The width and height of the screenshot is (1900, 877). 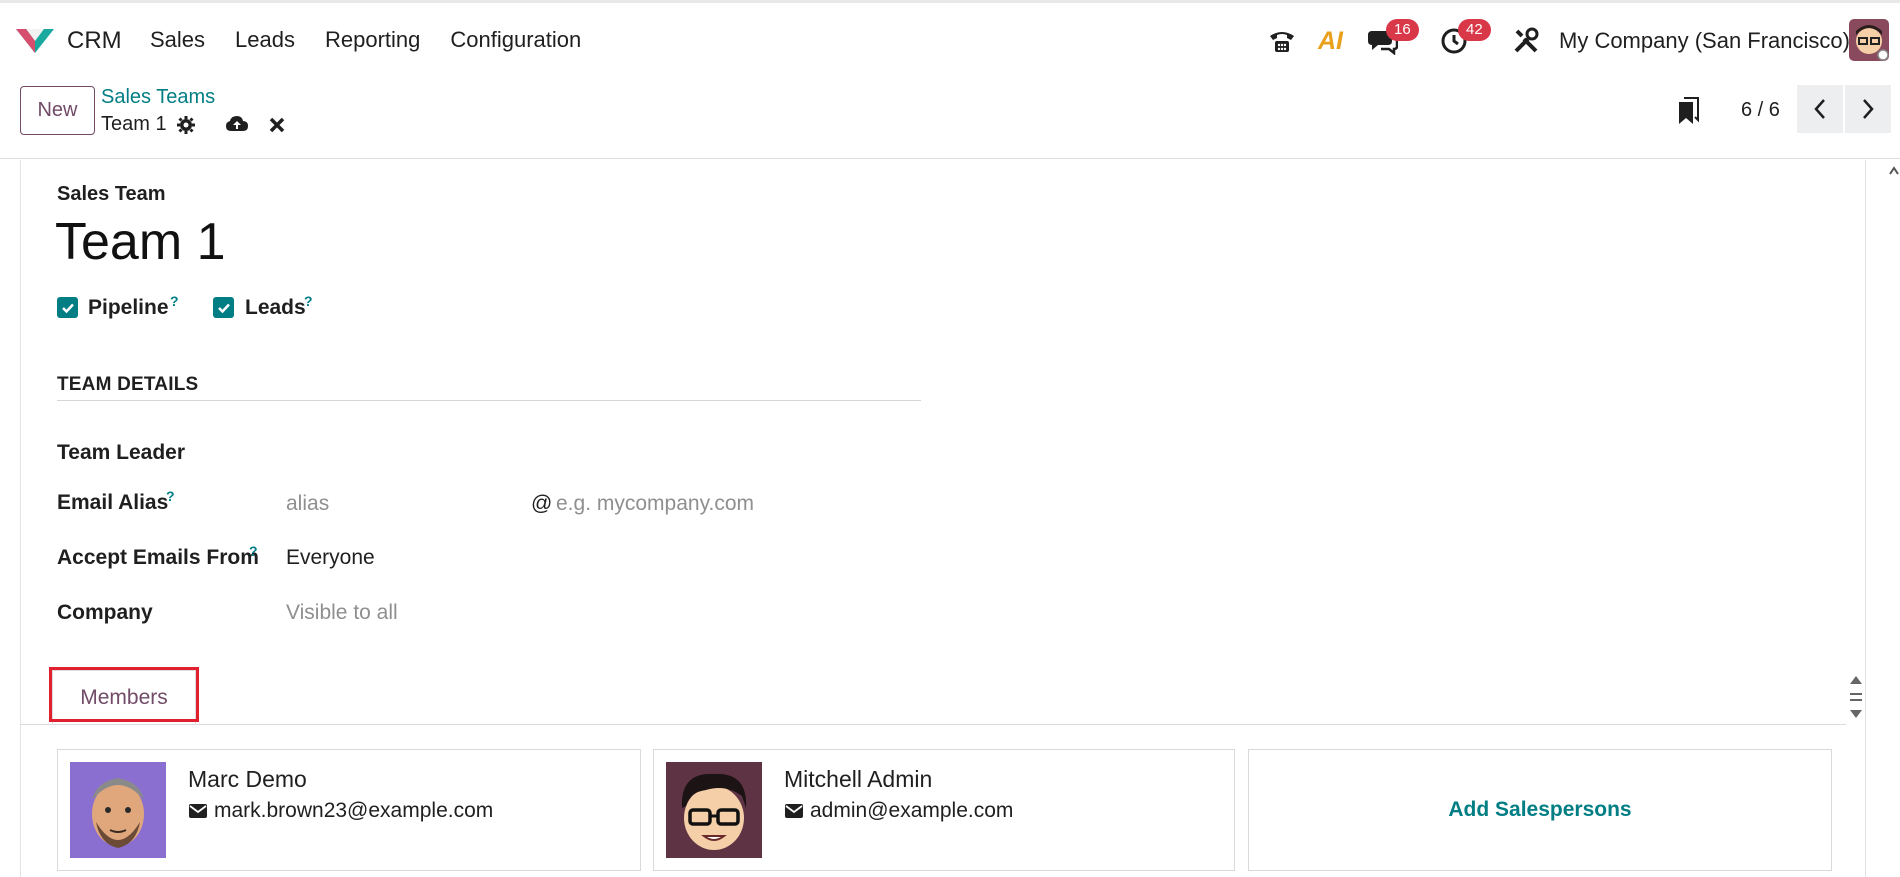 I want to click on accept-emails-help-icon: ?, so click(x=253, y=551).